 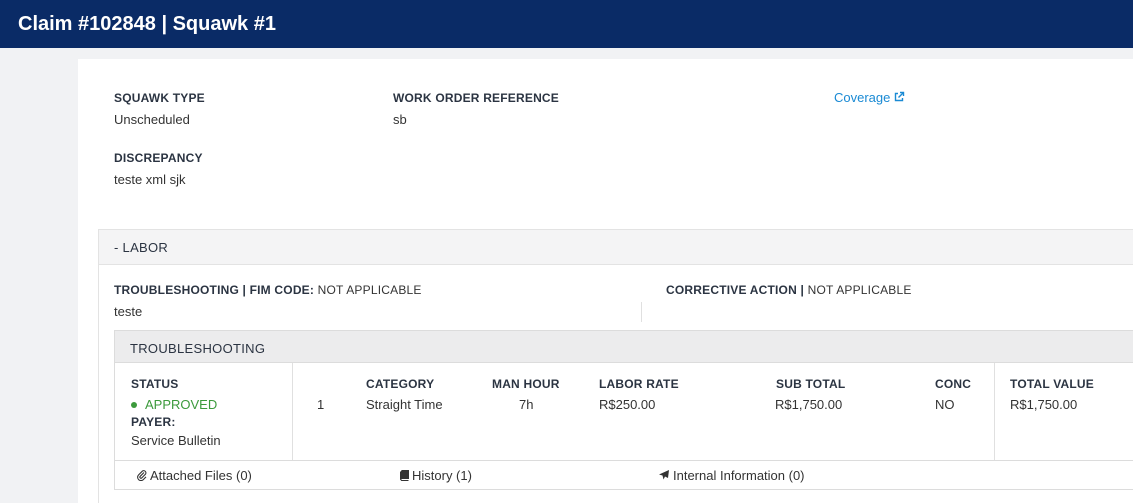 What do you see at coordinates (155, 384) in the screenshot?
I see `status-label: STATUS` at bounding box center [155, 384].